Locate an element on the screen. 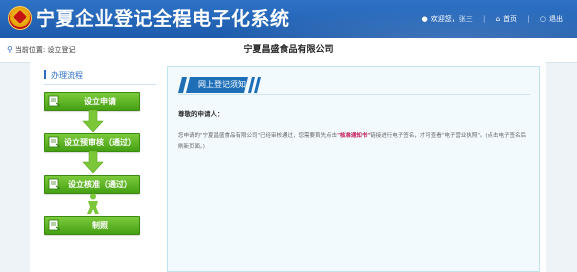 The image size is (577, 272). company-name: 宁夏昌盛食品有限公司 is located at coordinates (288, 50).